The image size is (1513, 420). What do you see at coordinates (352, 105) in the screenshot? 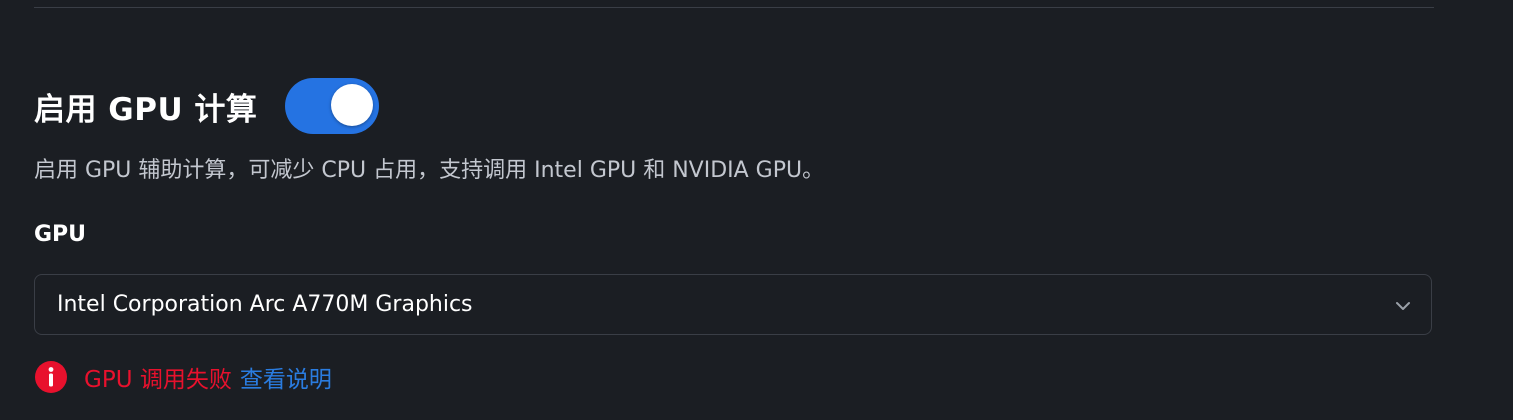
I see `toggle-knob` at bounding box center [352, 105].